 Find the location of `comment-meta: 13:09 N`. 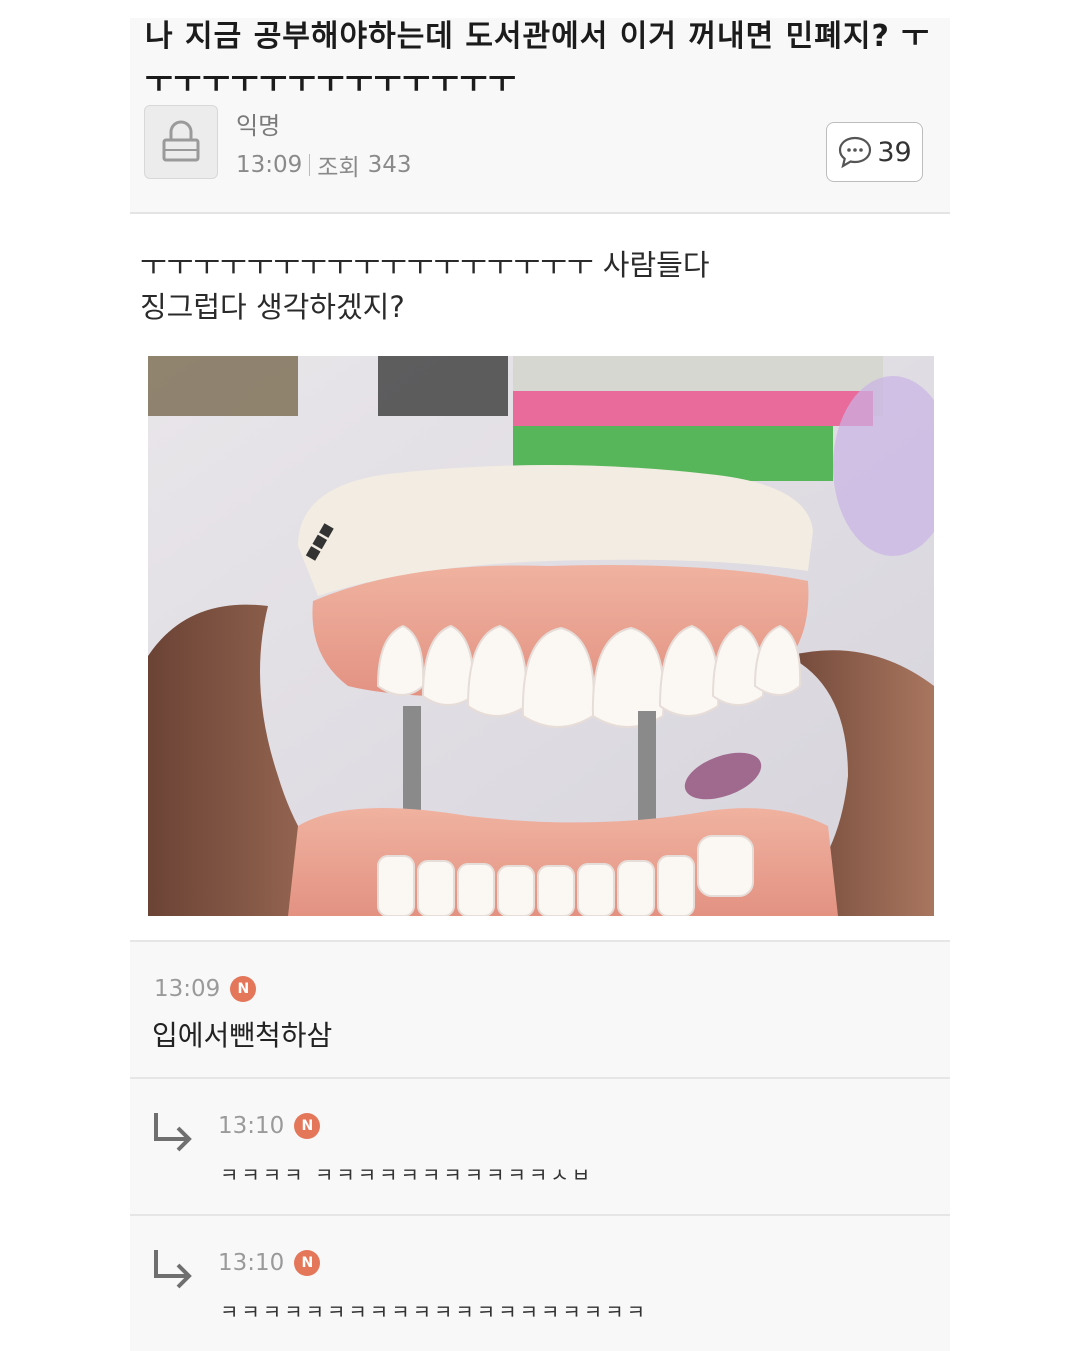

comment-meta: 13:09 N is located at coordinates (205, 989).